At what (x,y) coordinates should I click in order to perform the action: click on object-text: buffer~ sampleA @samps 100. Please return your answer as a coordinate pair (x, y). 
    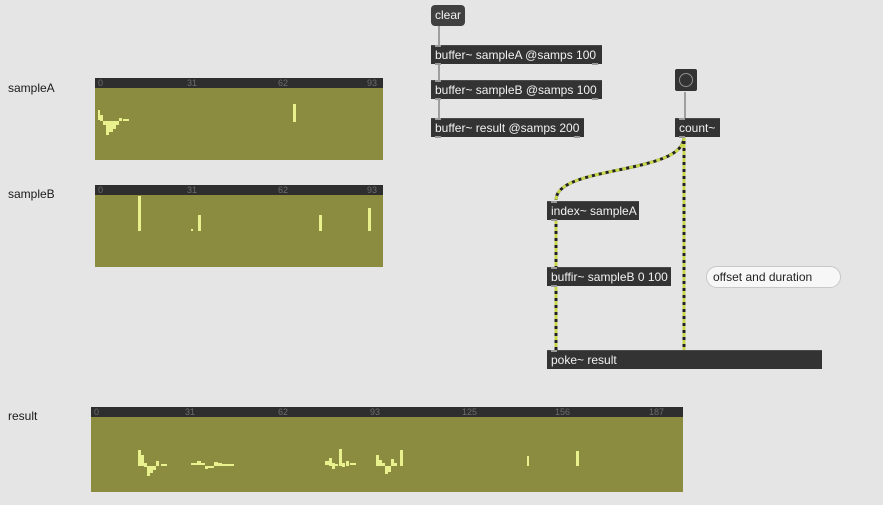
    Looking at the image, I should click on (516, 55).